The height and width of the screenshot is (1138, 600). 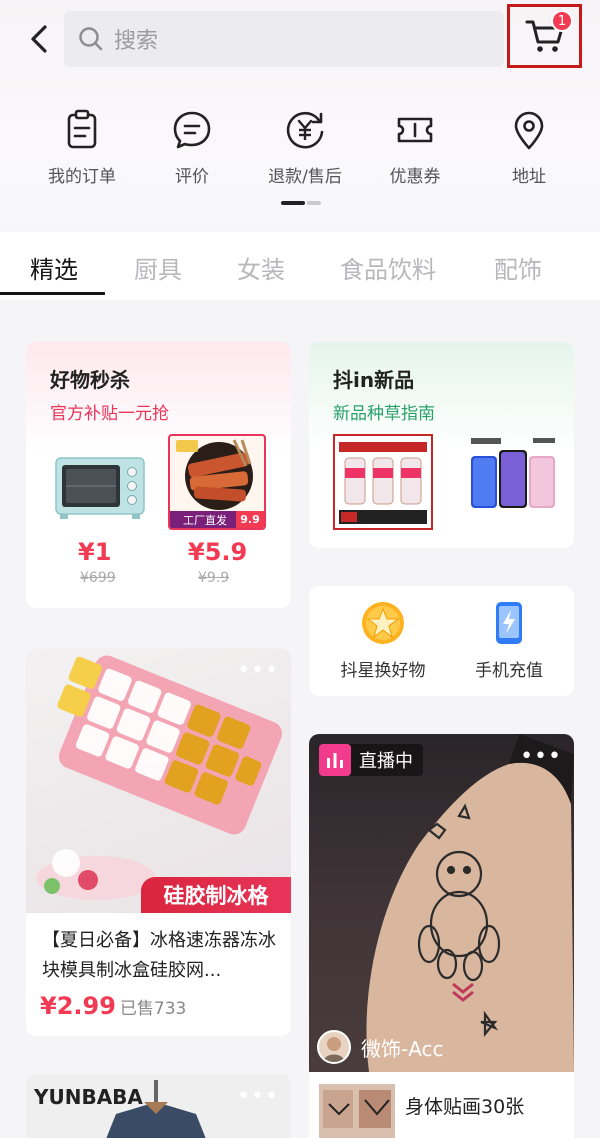 What do you see at coordinates (386, 761) in the screenshot?
I see `live-badge-label: 直播中` at bounding box center [386, 761].